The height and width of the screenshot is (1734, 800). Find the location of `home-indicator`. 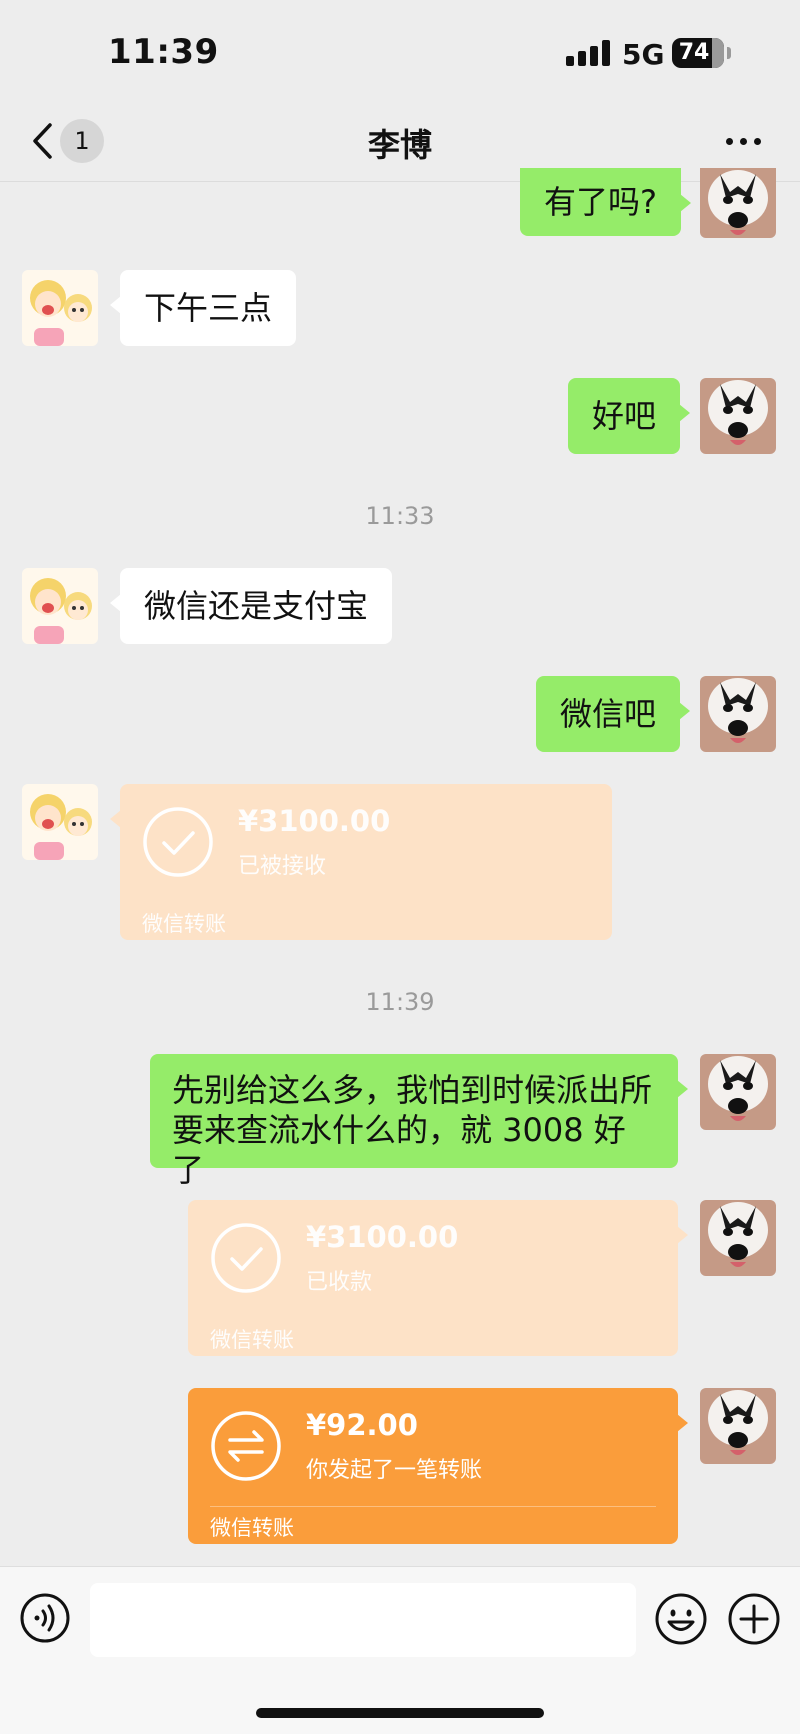

home-indicator is located at coordinates (400, 1713).